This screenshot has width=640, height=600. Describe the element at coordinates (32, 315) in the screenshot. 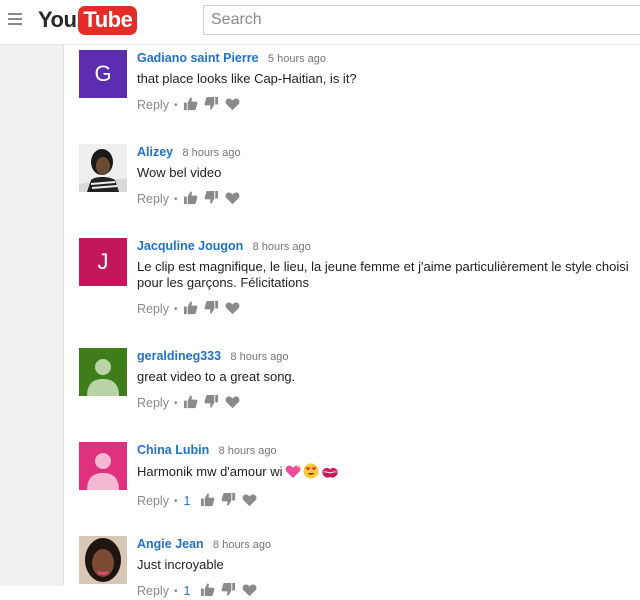

I see `left-sidebar` at that location.